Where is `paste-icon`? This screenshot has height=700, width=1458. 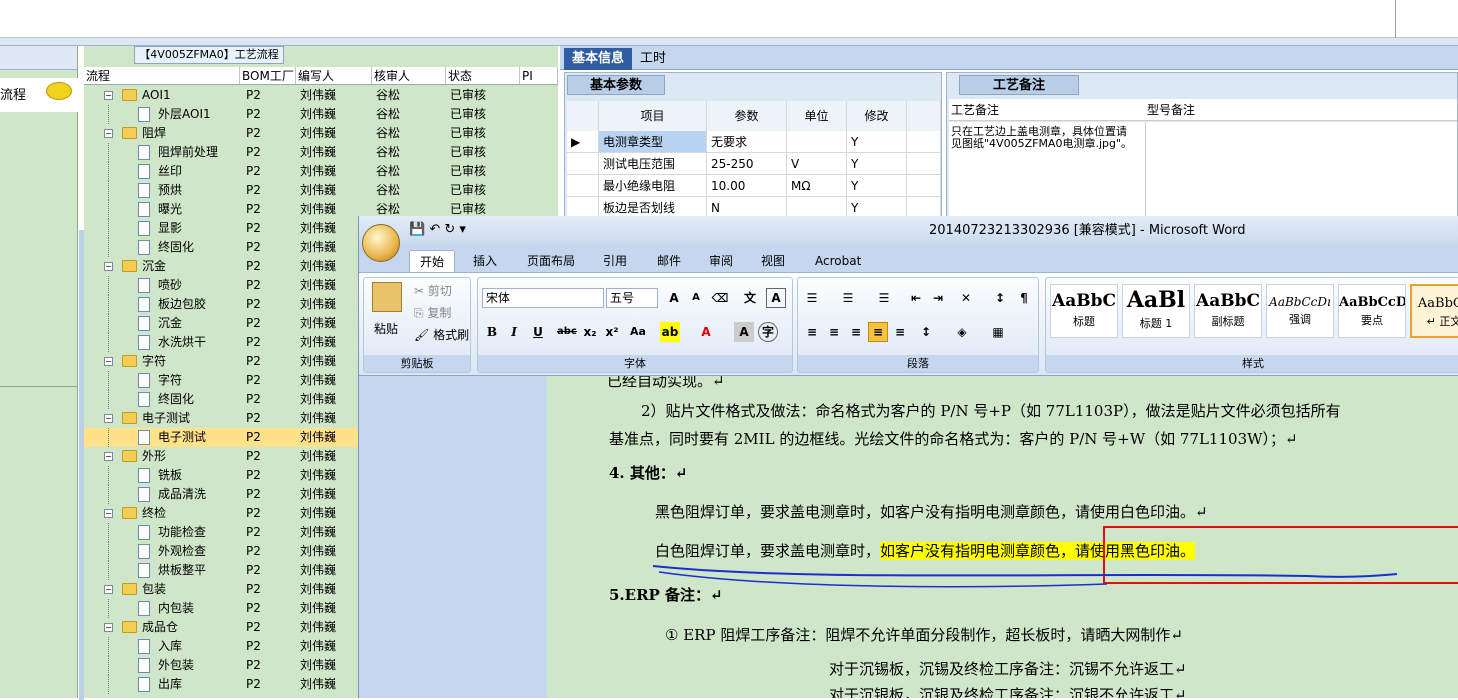 paste-icon is located at coordinates (387, 297).